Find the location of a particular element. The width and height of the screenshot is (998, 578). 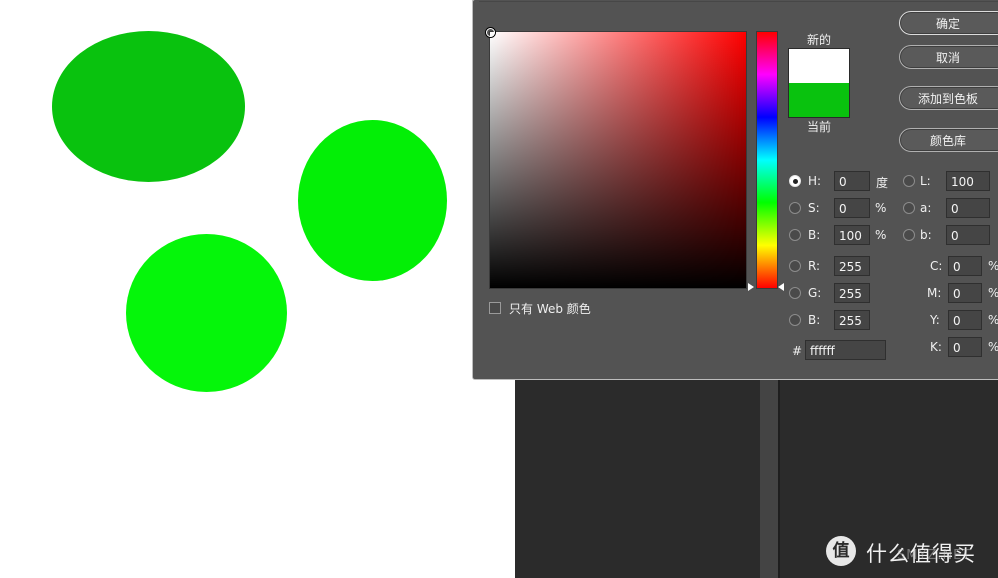

lightness-label: L: is located at coordinates (925, 181).